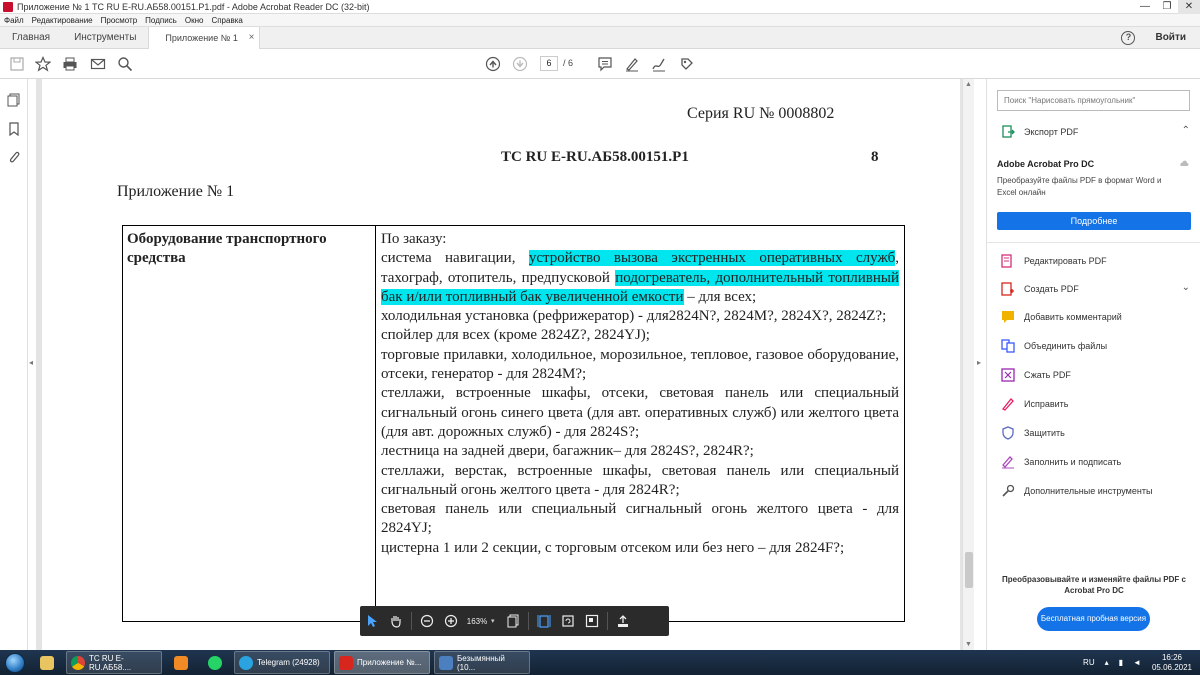  I want to click on collapse-right-panel-icon: ▸, so click(980, 364).